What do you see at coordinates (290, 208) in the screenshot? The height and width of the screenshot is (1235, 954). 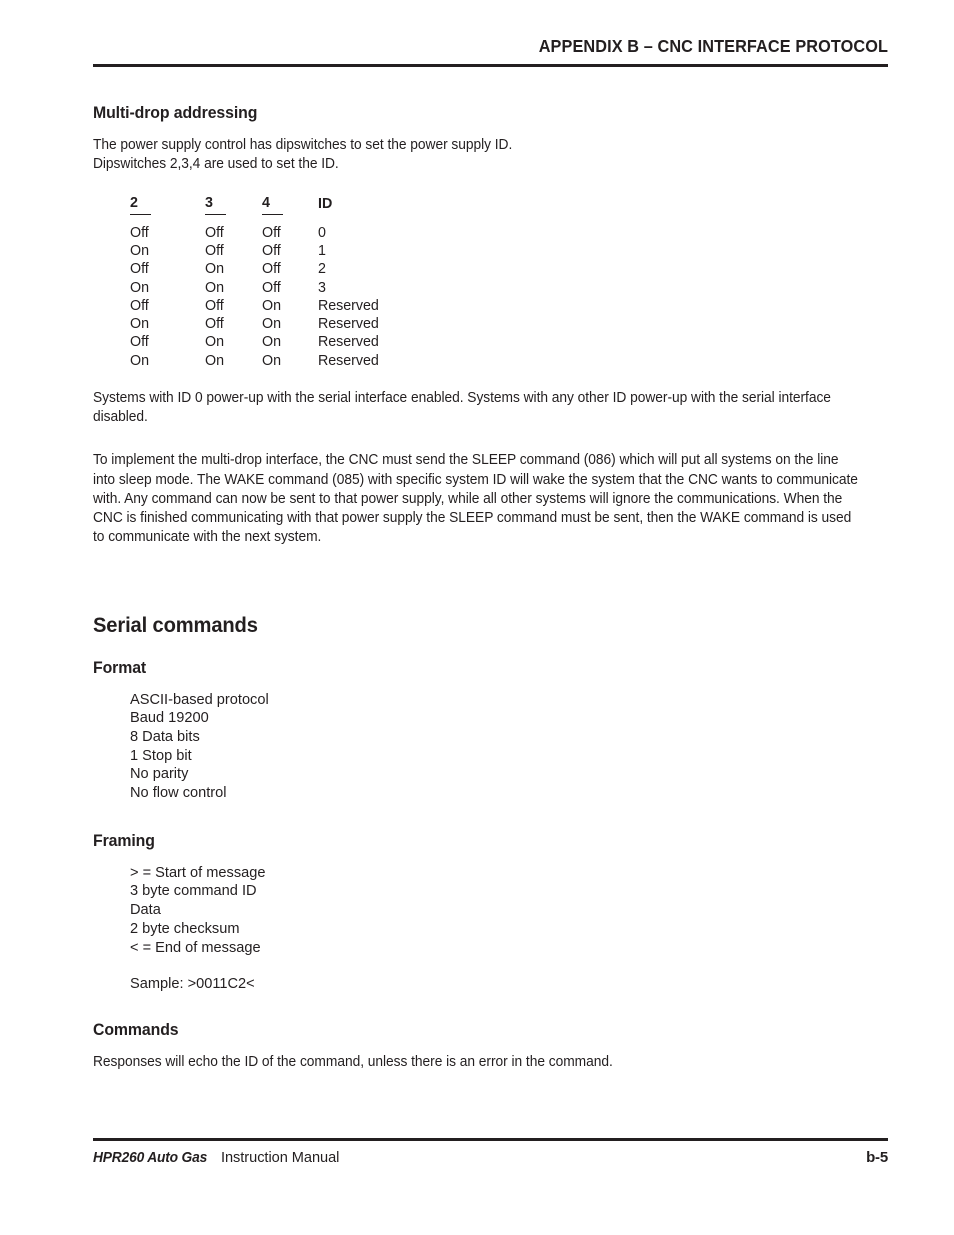 I see `column-header-switch-4: 4` at bounding box center [290, 208].